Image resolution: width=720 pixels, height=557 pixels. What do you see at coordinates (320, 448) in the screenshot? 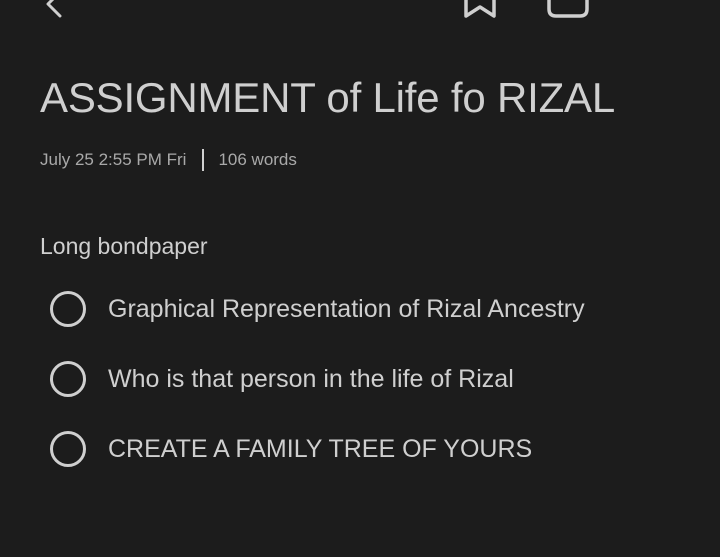
I see `checklist-item-label: CREATE A FAMILY TREE OF YOURS` at bounding box center [320, 448].